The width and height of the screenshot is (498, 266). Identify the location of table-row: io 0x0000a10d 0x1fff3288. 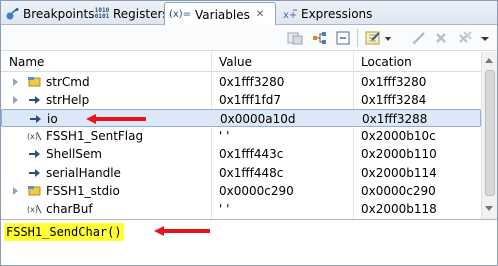
(241, 118).